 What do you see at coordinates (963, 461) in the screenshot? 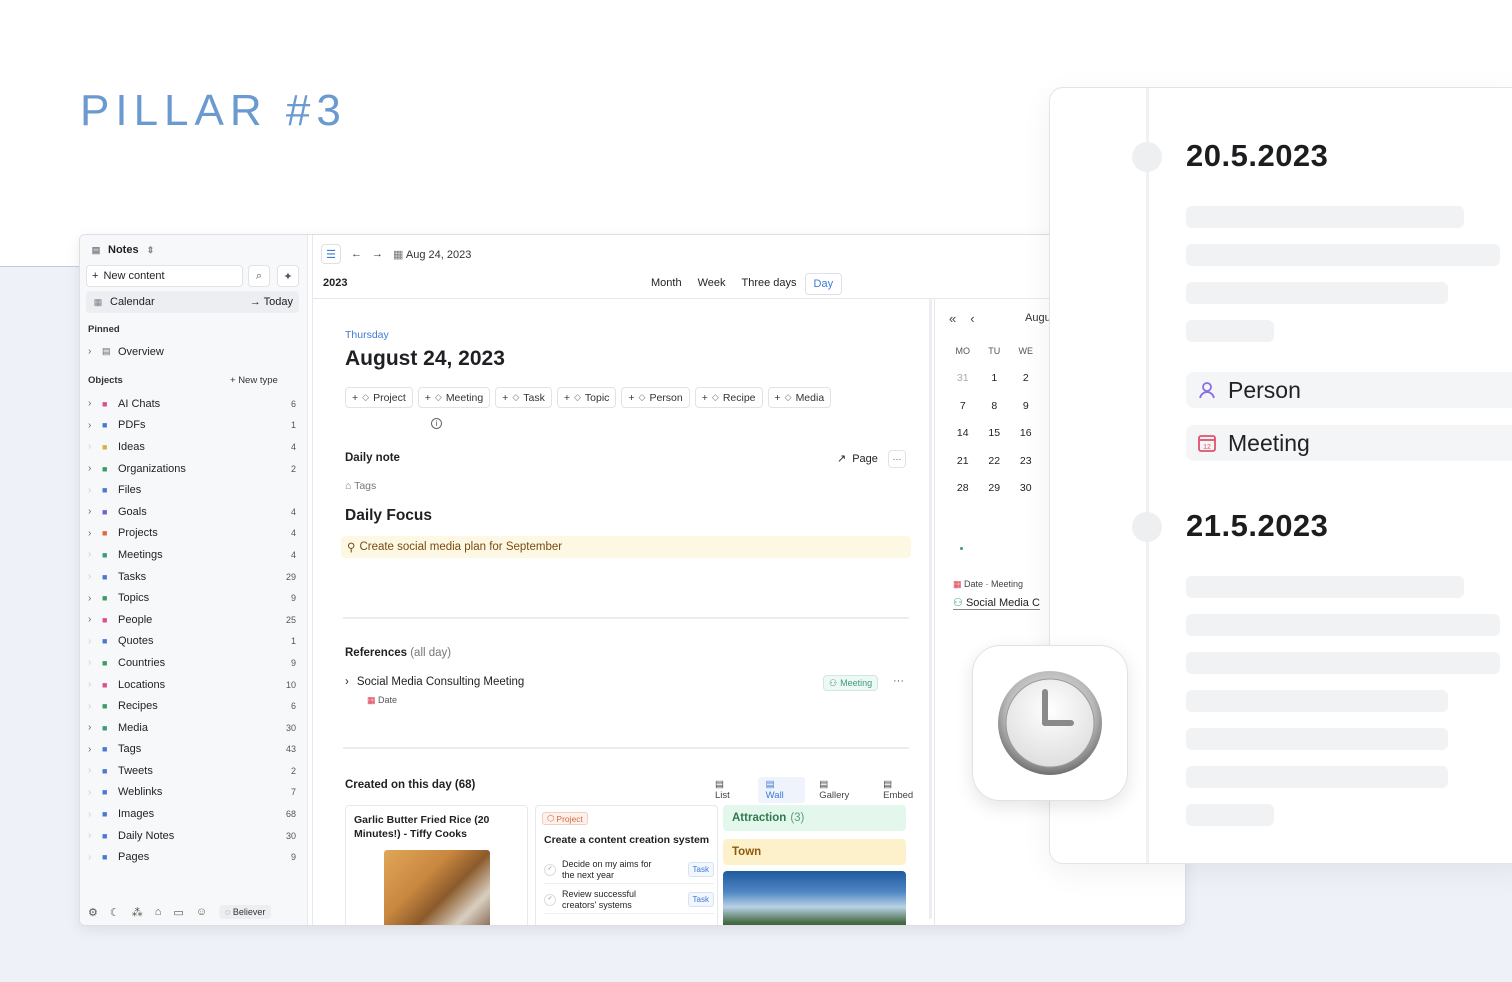
I see `day-cell: 21` at bounding box center [963, 461].